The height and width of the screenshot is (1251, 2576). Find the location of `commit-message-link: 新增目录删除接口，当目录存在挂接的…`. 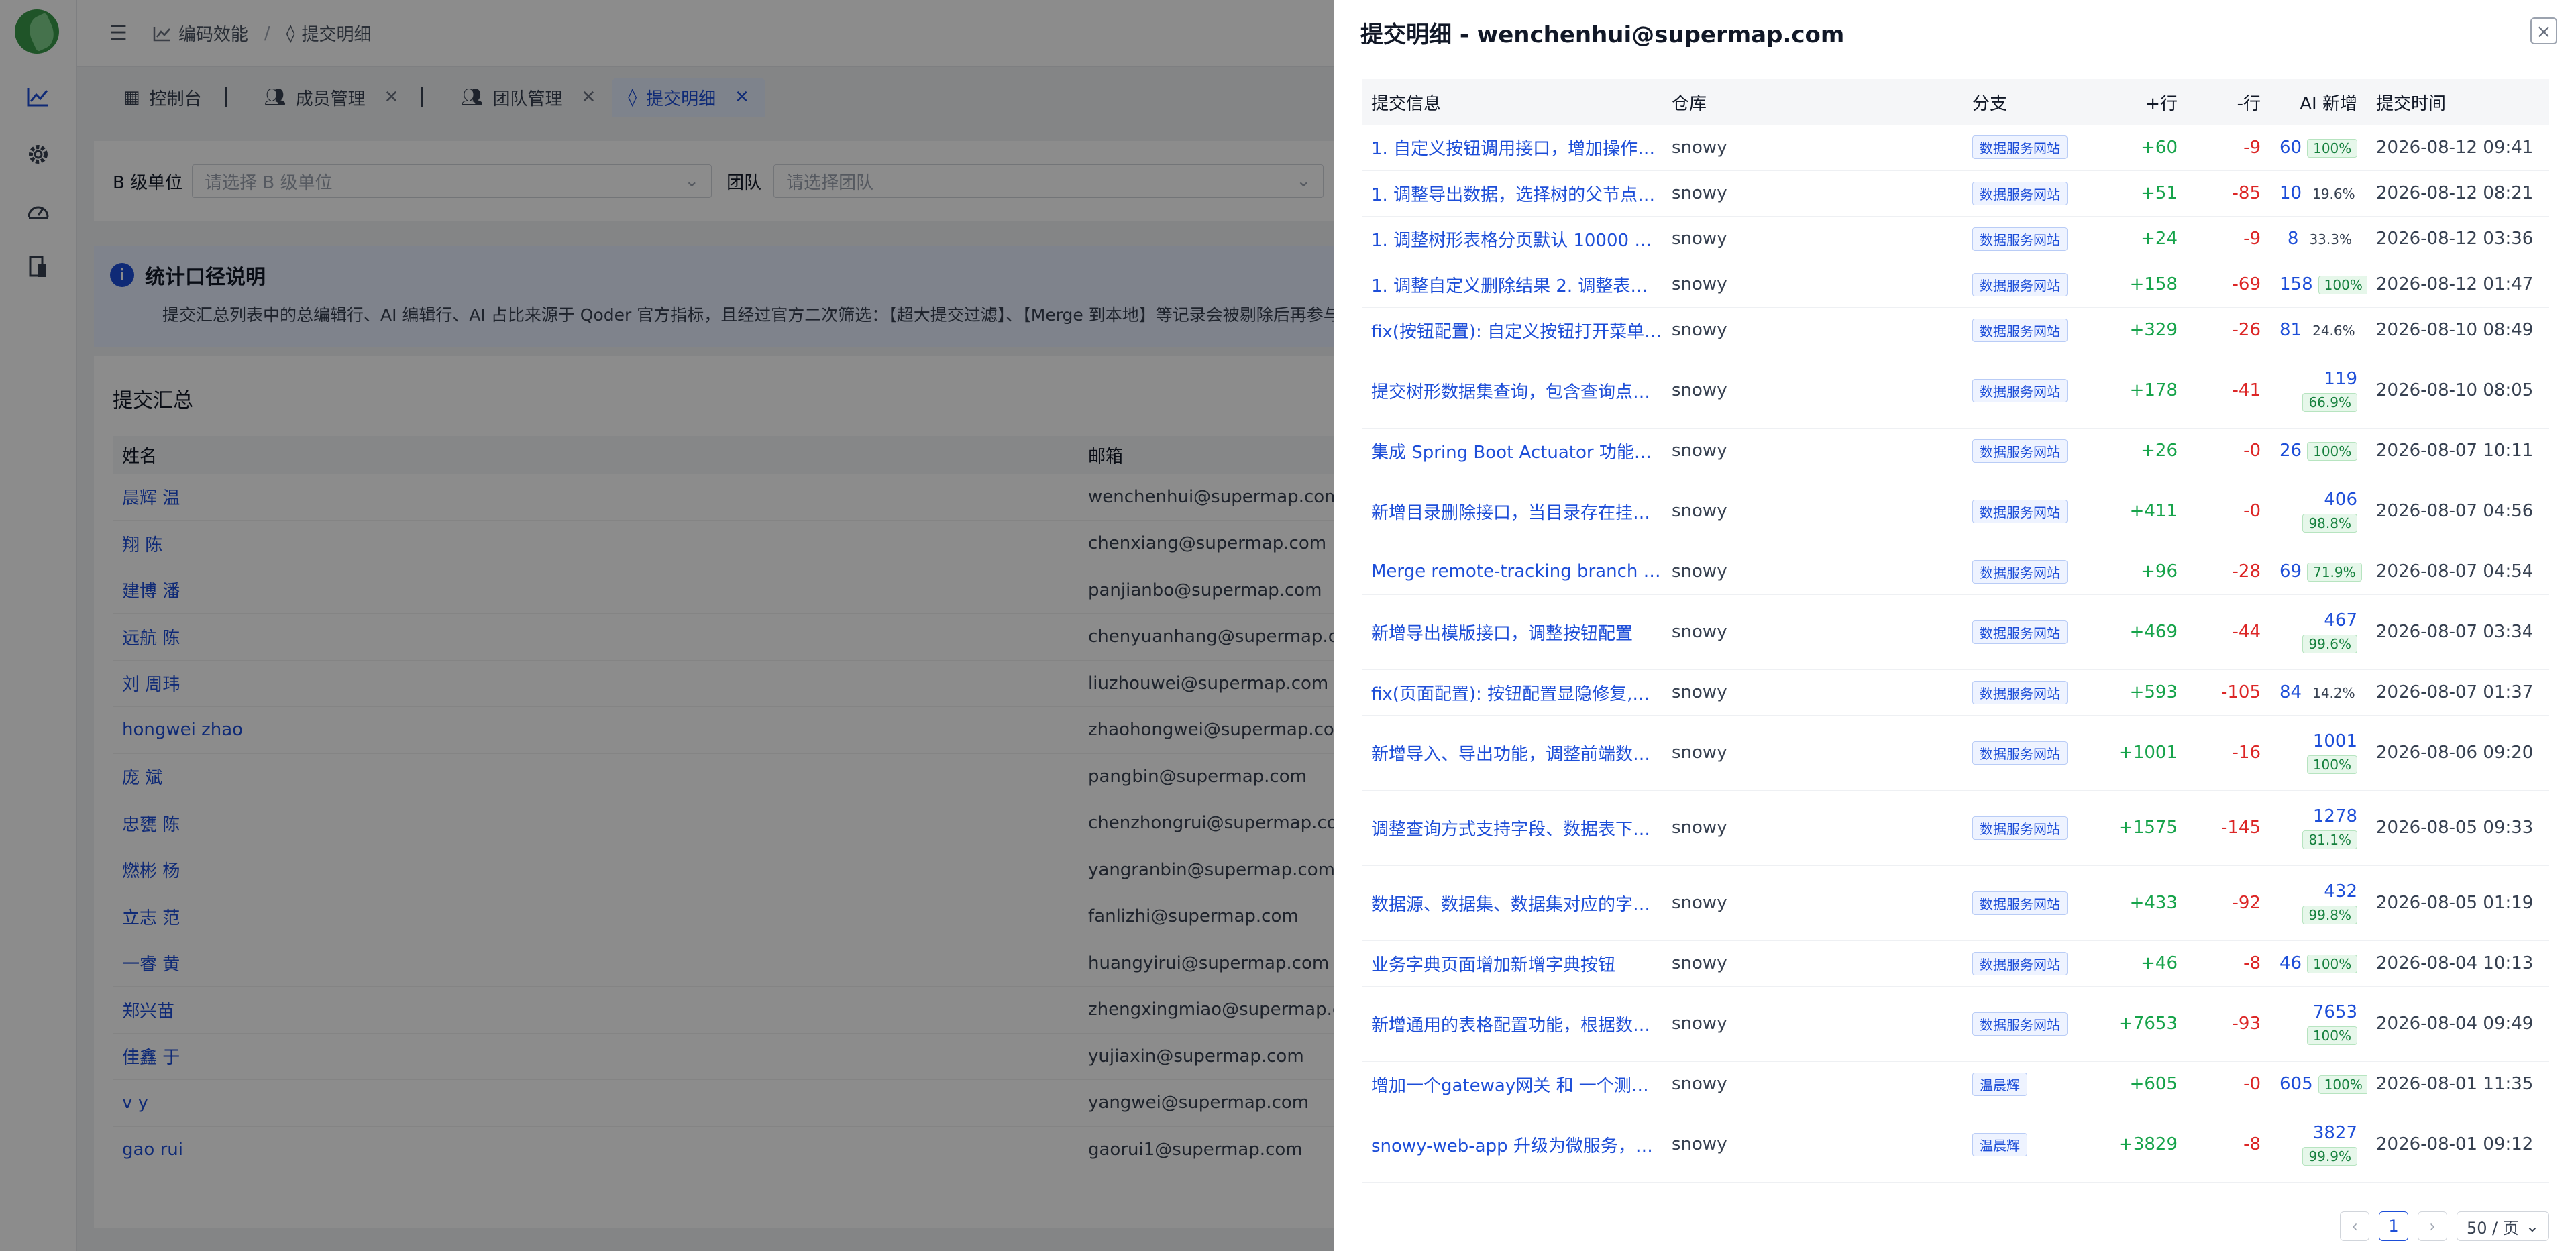

commit-message-link: 新增目录删除接口，当目录存在挂接的… is located at coordinates (1512, 511).